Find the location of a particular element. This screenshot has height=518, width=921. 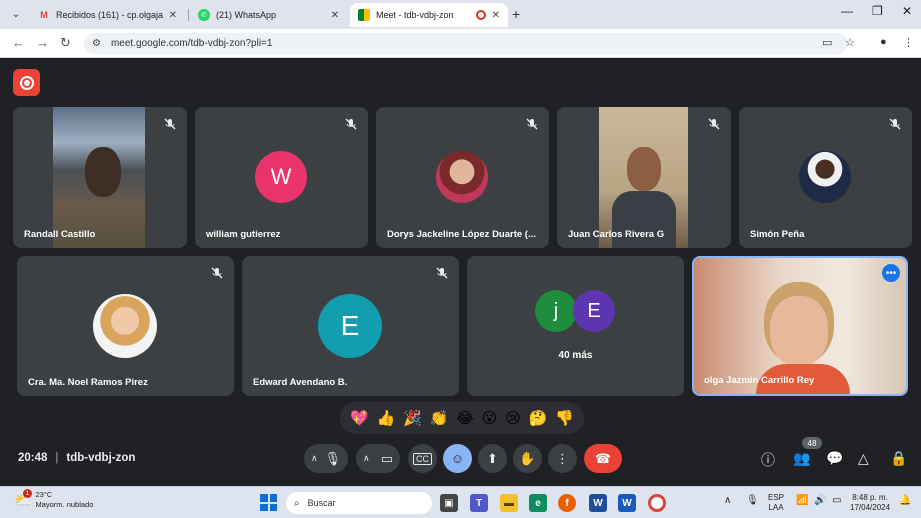

task-view-icon: ▣ is located at coordinates (449, 503).